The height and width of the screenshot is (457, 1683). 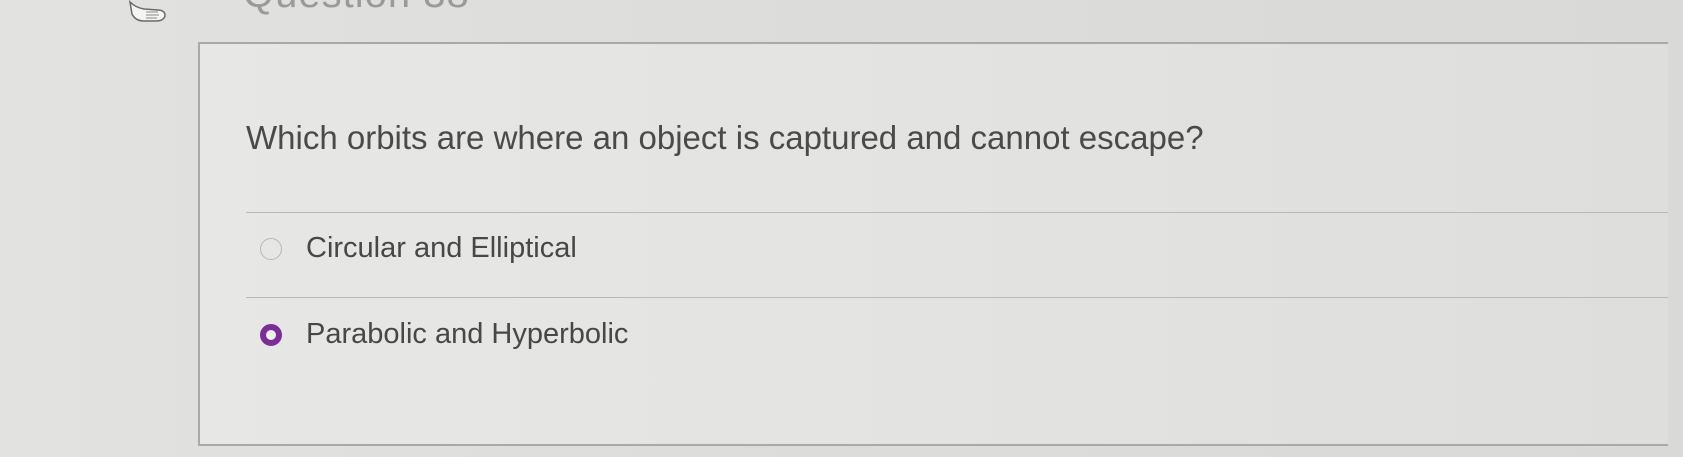 I want to click on radio-button-selected, so click(x=271, y=334).